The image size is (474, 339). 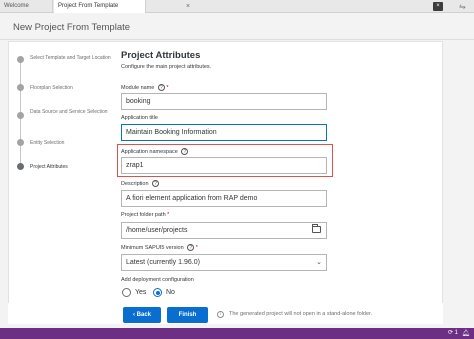 What do you see at coordinates (225, 313) in the screenshot?
I see `wizard-footer` at bounding box center [225, 313].